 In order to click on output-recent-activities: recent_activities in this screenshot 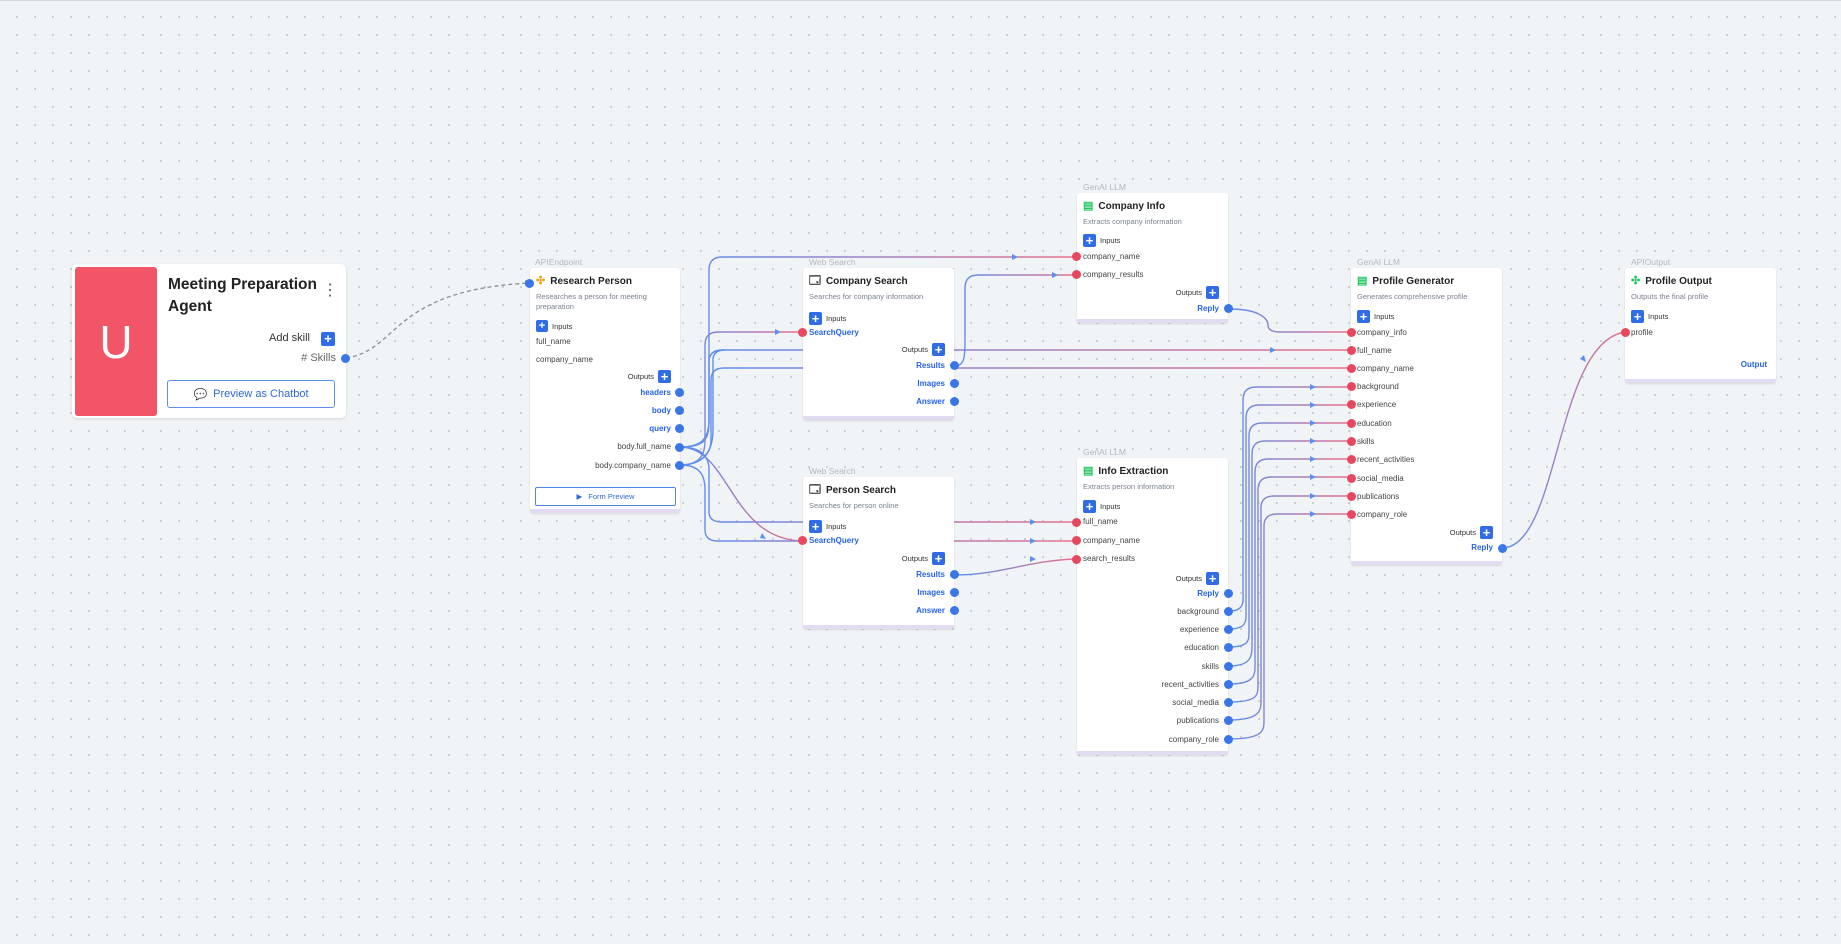, I will do `click(1190, 684)`.